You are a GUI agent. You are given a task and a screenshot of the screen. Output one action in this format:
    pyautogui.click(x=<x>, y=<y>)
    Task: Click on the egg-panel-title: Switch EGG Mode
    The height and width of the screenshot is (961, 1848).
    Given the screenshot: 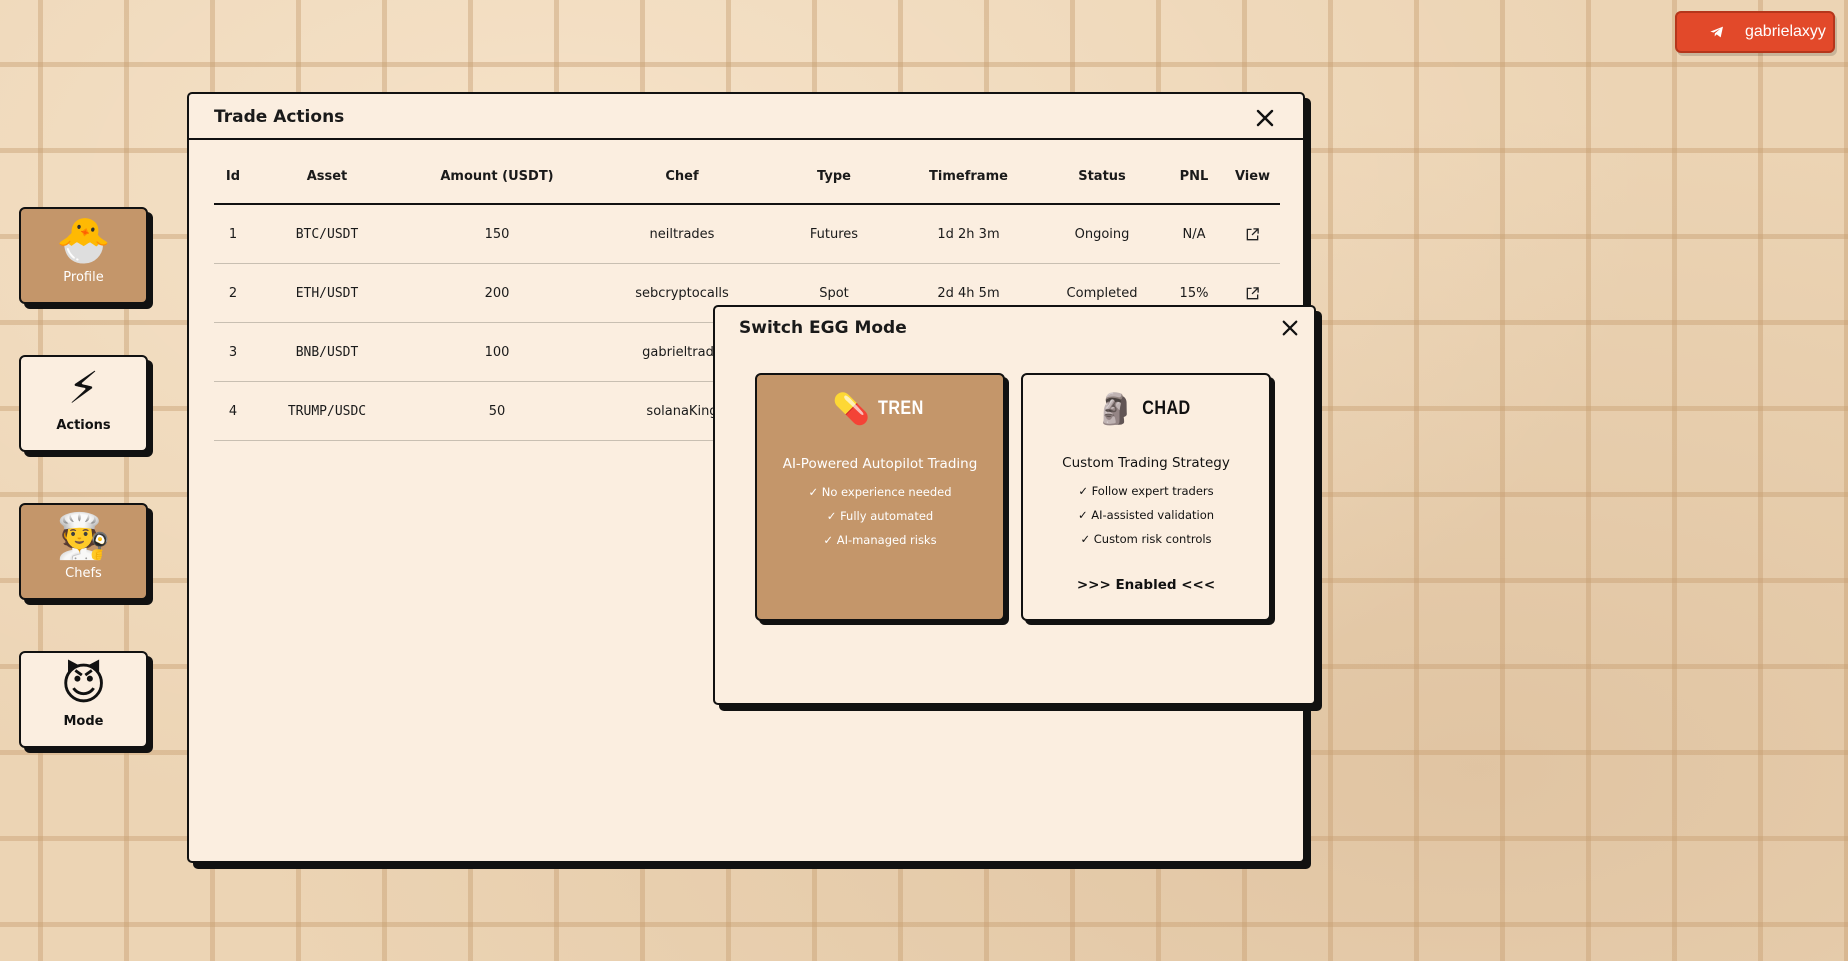 What is the action you would take?
    pyautogui.click(x=823, y=328)
    